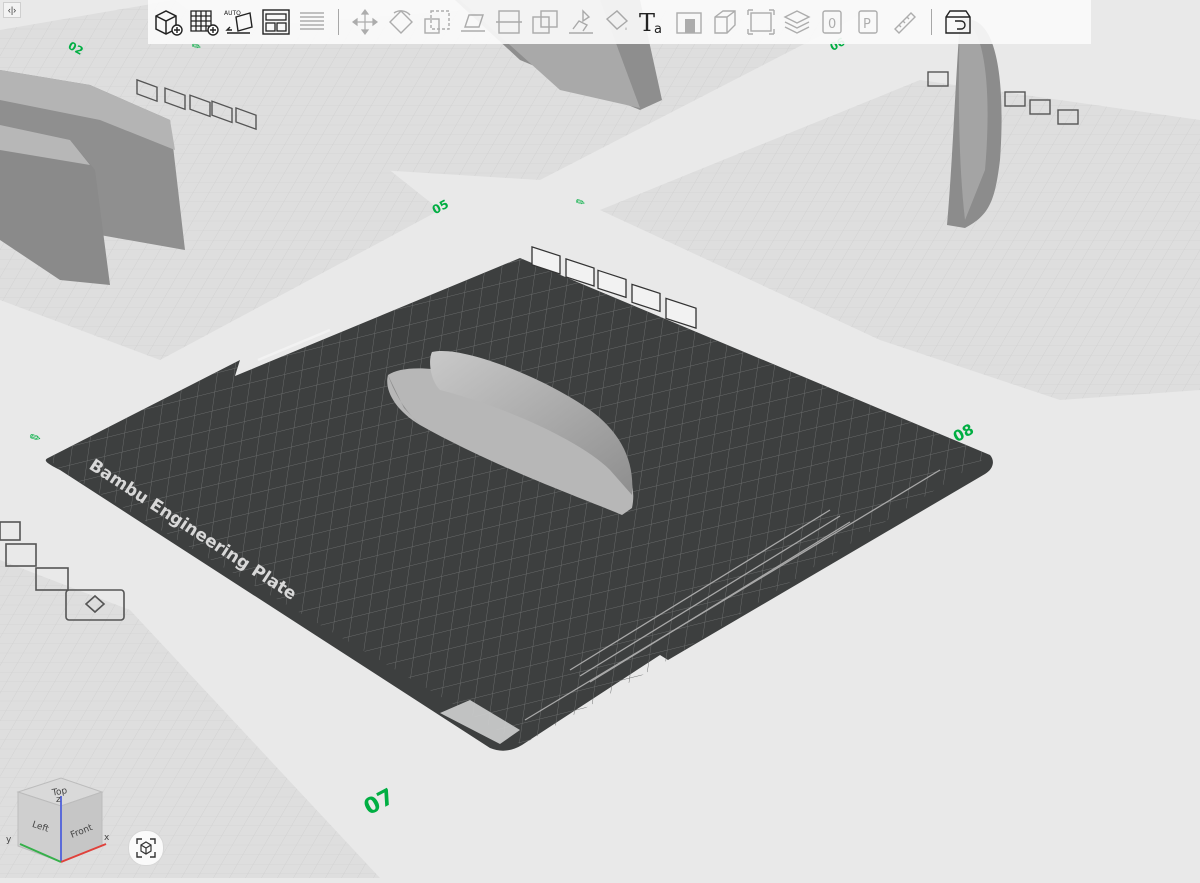 The width and height of the screenshot is (1200, 883). What do you see at coordinates (107, 838) in the screenshot?
I see `axis-x-label: x` at bounding box center [107, 838].